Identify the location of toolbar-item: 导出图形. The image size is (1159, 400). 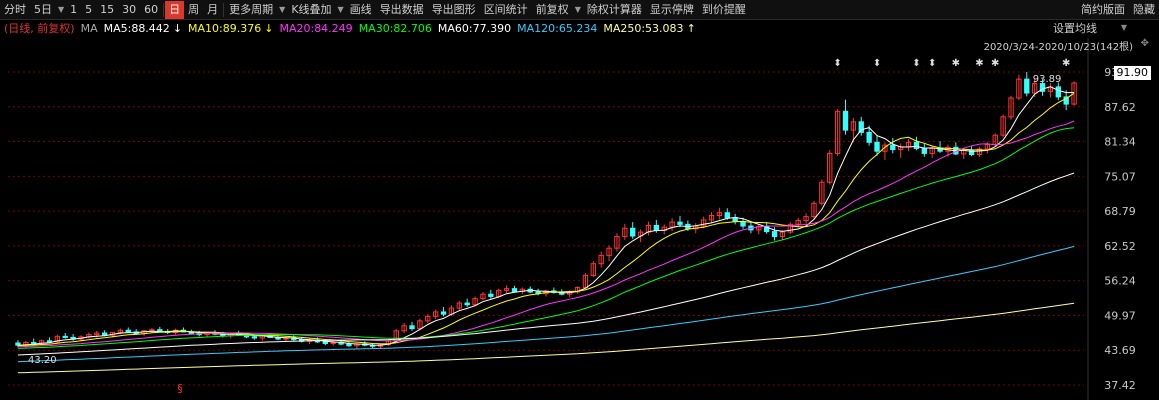
(454, 10).